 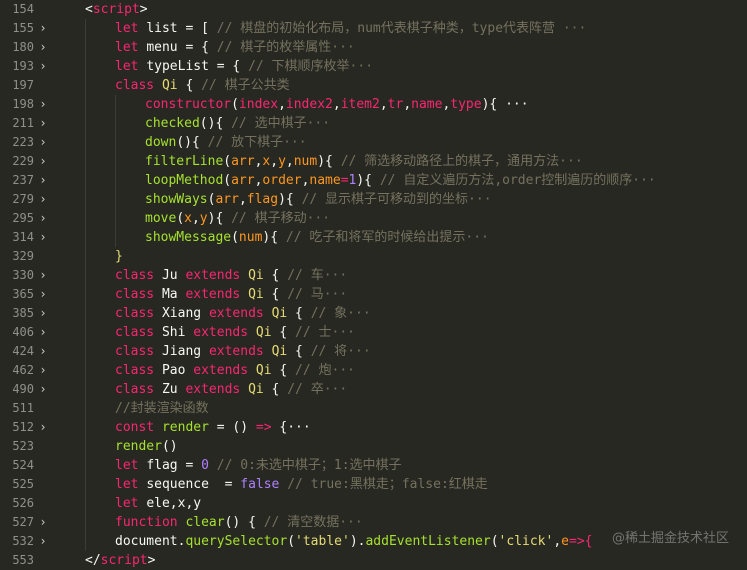 I want to click on code-line: 329}, so click(x=373, y=256).